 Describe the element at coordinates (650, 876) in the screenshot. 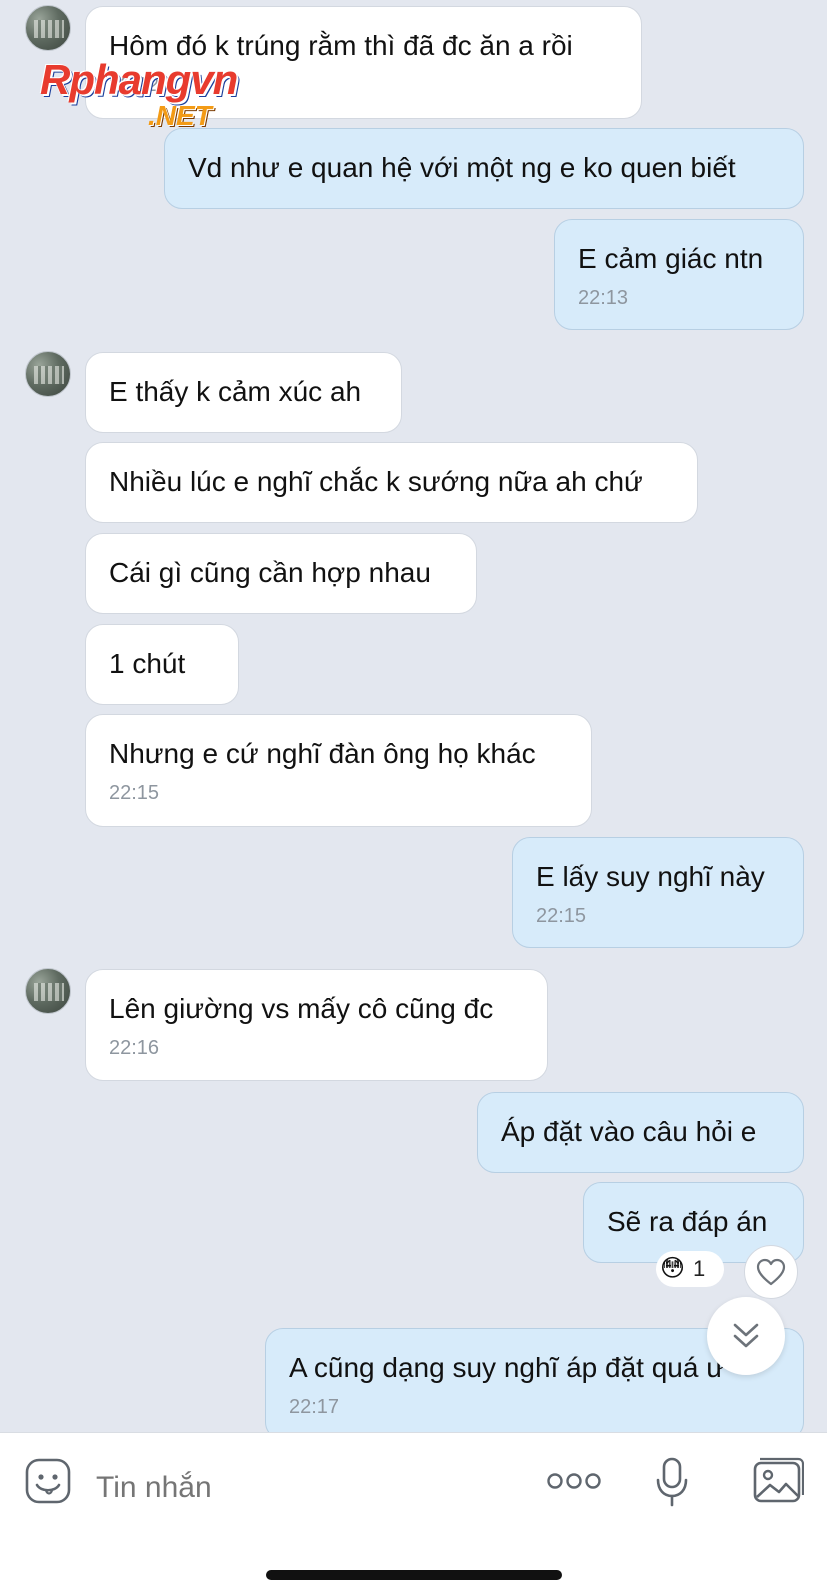

I see `message-text: E lấy suy nghĩ này` at that location.